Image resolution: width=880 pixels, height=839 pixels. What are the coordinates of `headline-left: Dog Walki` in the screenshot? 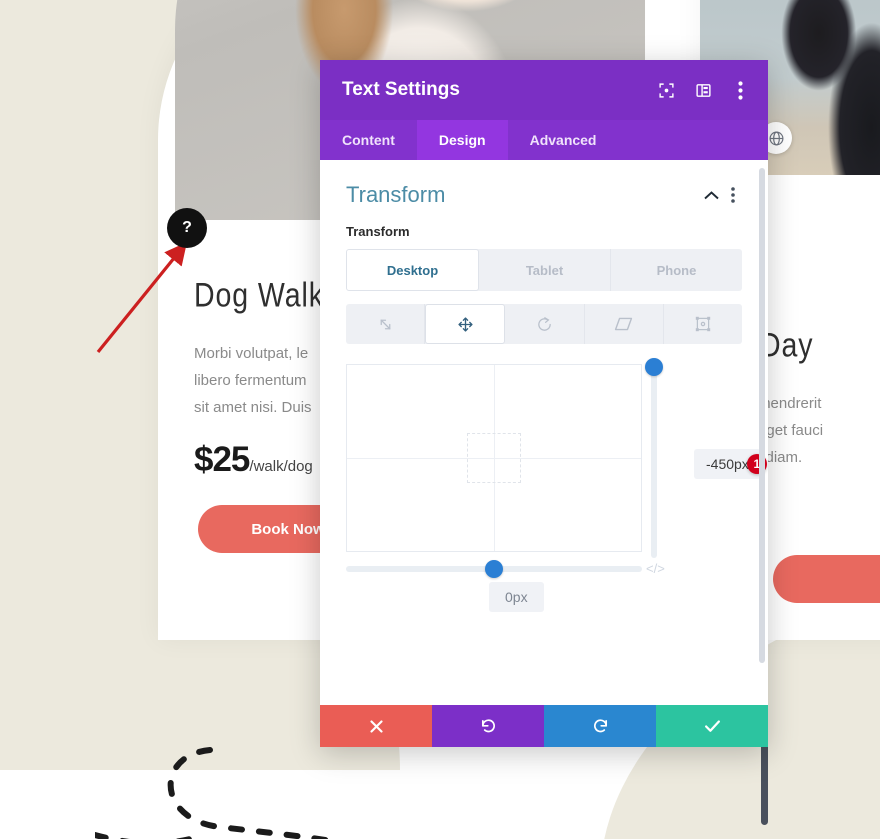 It's located at (263, 295).